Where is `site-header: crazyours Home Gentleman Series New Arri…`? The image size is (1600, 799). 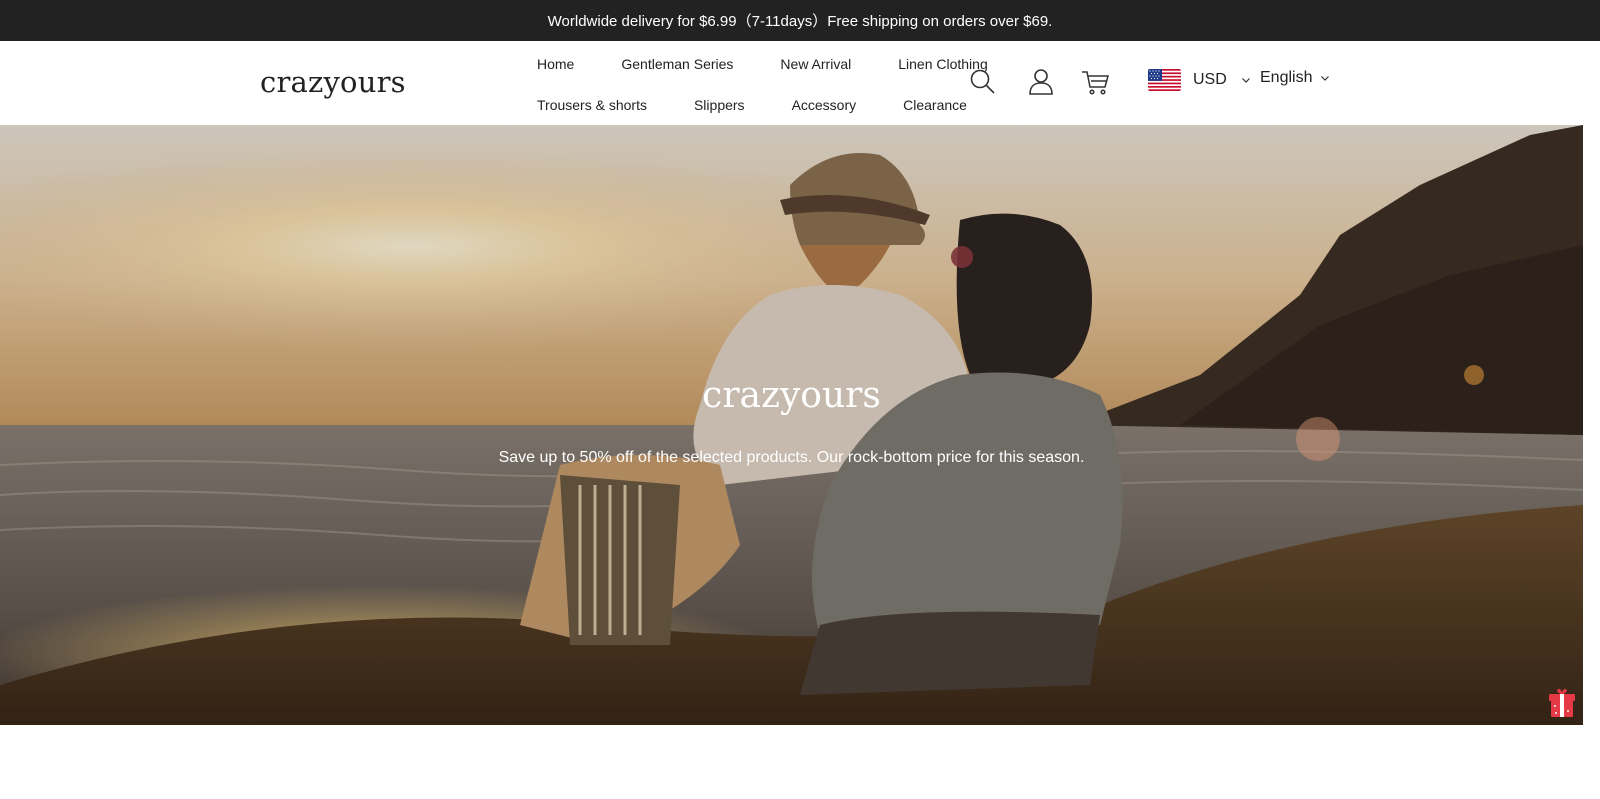 site-header: crazyours Home Gentleman Series New Arri… is located at coordinates (800, 83).